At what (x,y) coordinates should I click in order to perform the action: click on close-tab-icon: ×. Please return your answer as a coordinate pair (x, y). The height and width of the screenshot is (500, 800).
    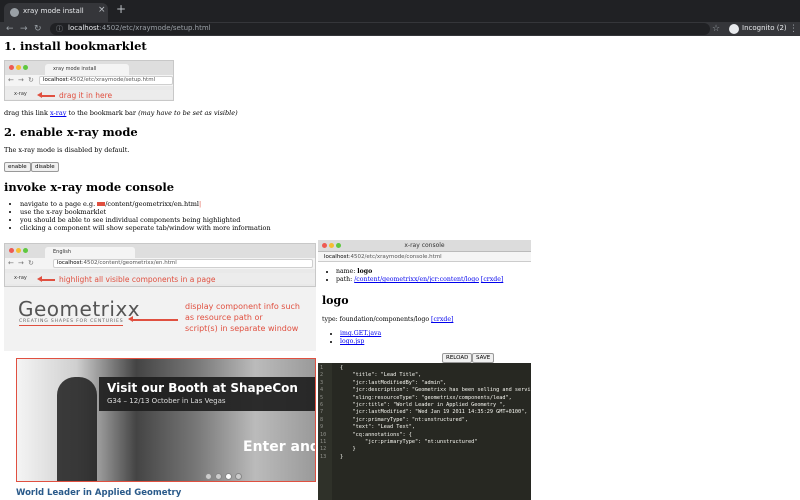
    Looking at the image, I should click on (102, 10).